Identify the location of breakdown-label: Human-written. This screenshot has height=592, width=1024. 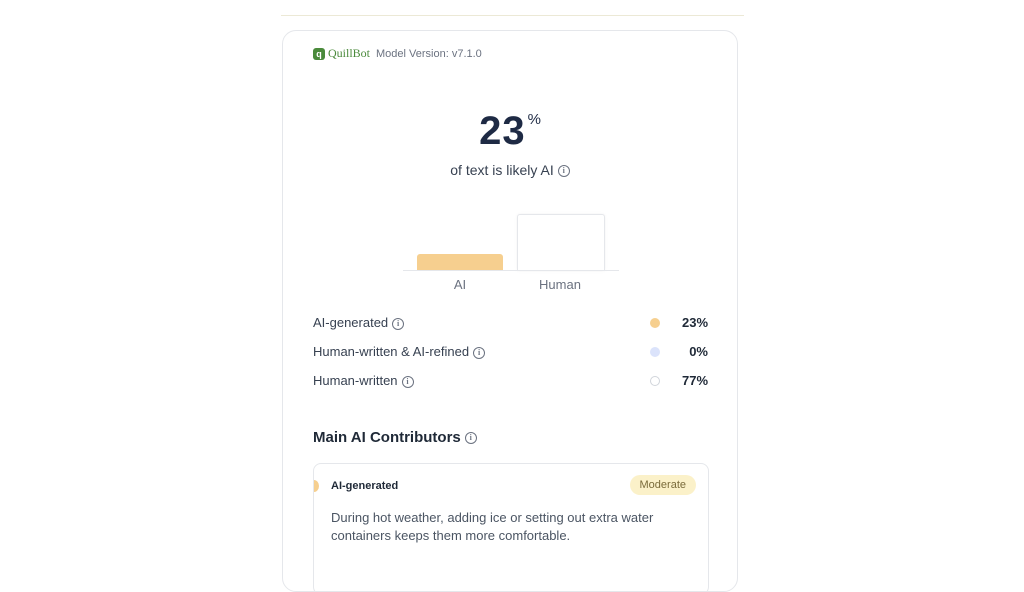
(355, 380).